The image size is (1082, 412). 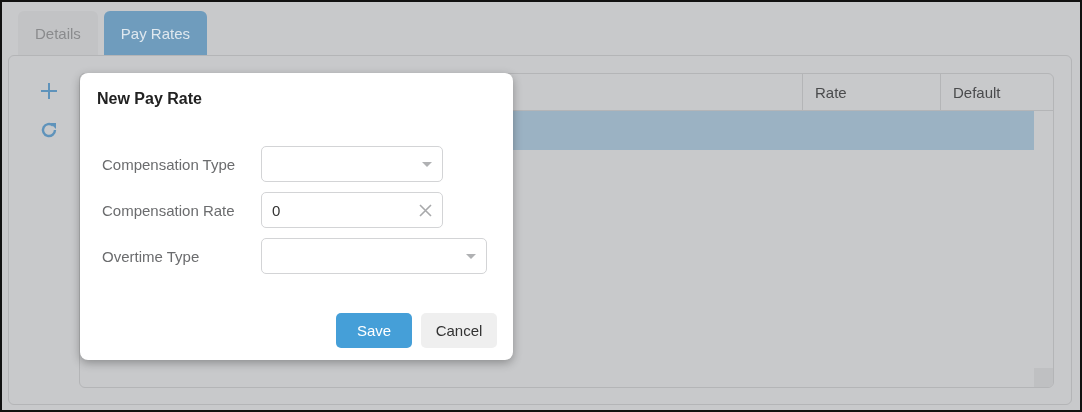 I want to click on field-label: Compensation Rate, so click(x=169, y=210).